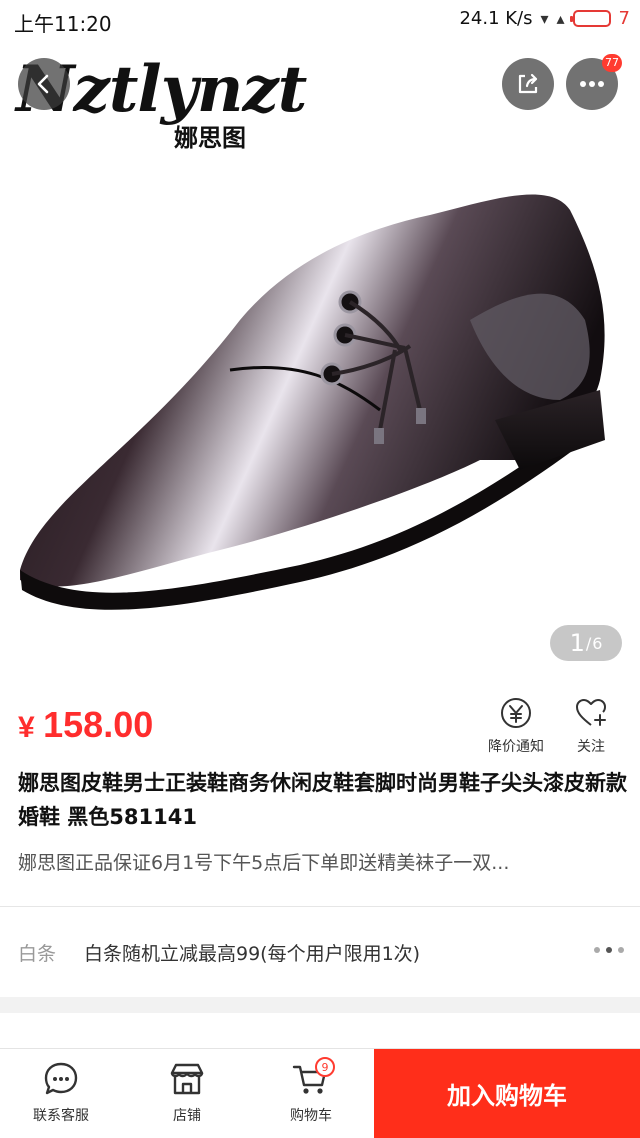  Describe the element at coordinates (591, 747) in the screenshot. I see `follow-label: 关注` at that location.